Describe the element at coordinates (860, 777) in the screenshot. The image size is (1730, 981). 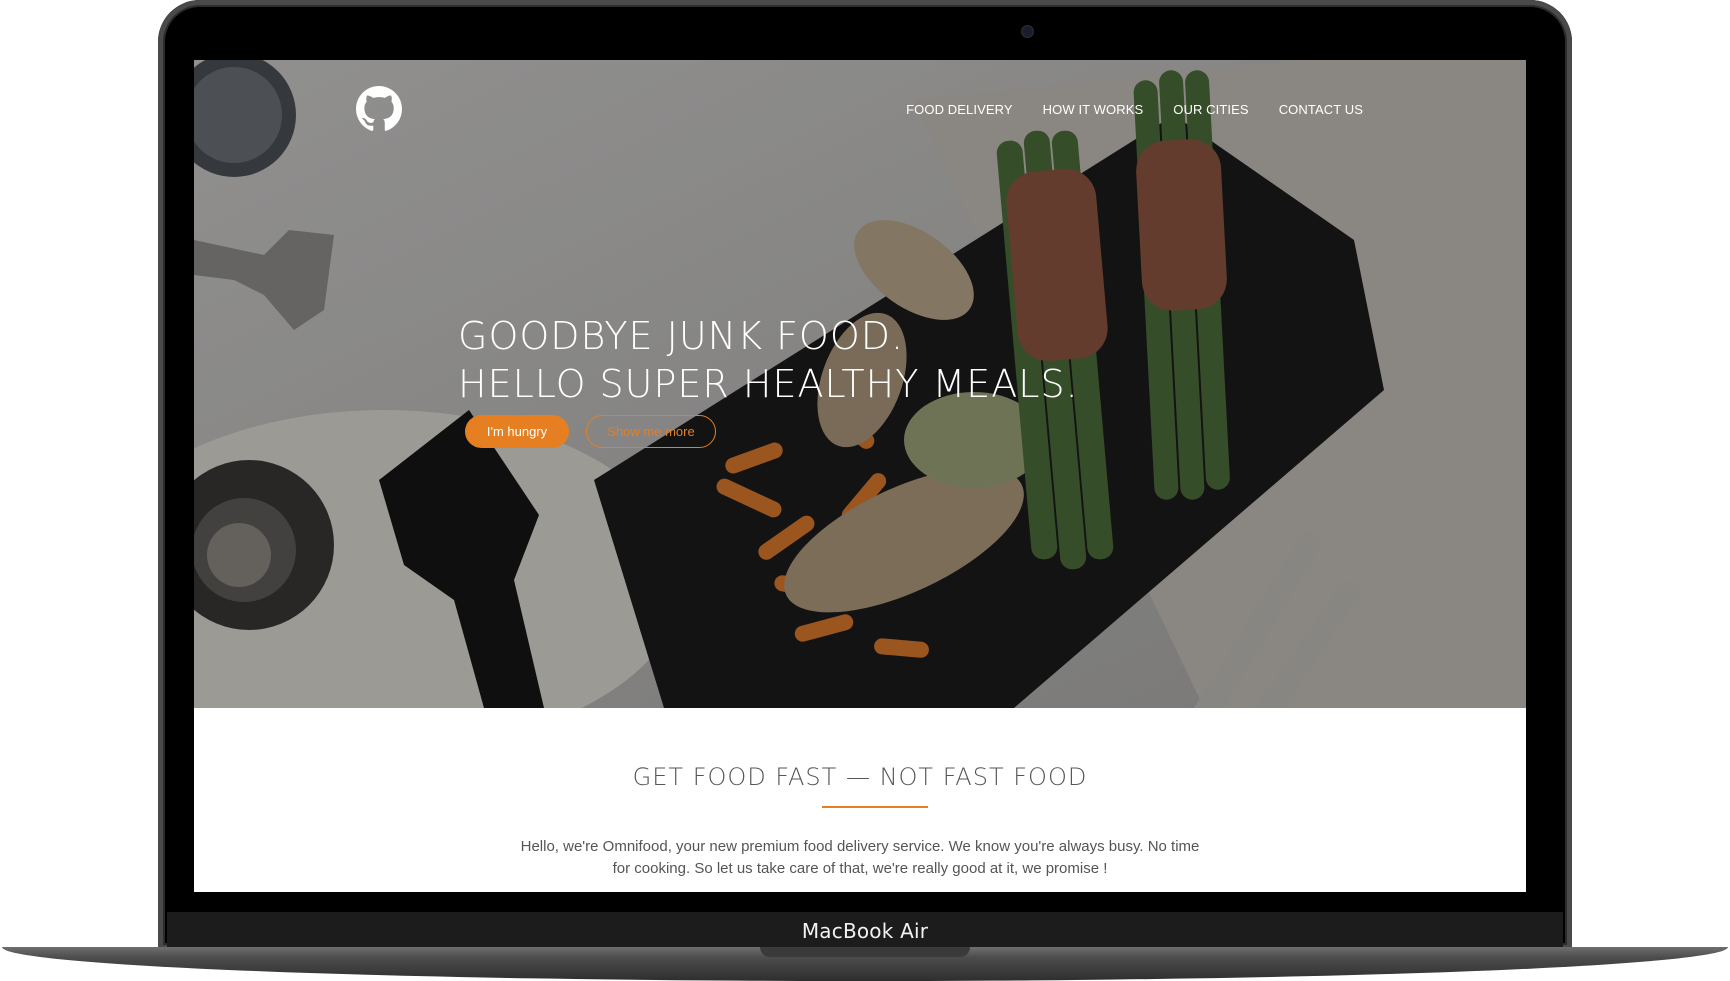
I see `section-title: GET FOOD FAST — NOT FAST FOOD` at that location.